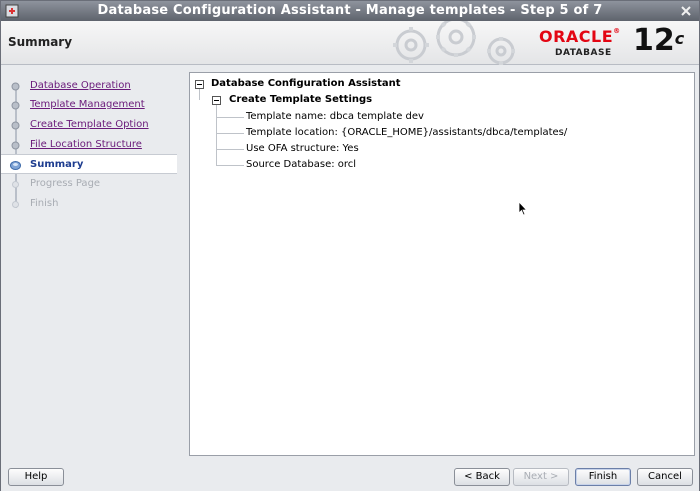  Describe the element at coordinates (40, 42) in the screenshot. I see `page-title: Summary` at that location.